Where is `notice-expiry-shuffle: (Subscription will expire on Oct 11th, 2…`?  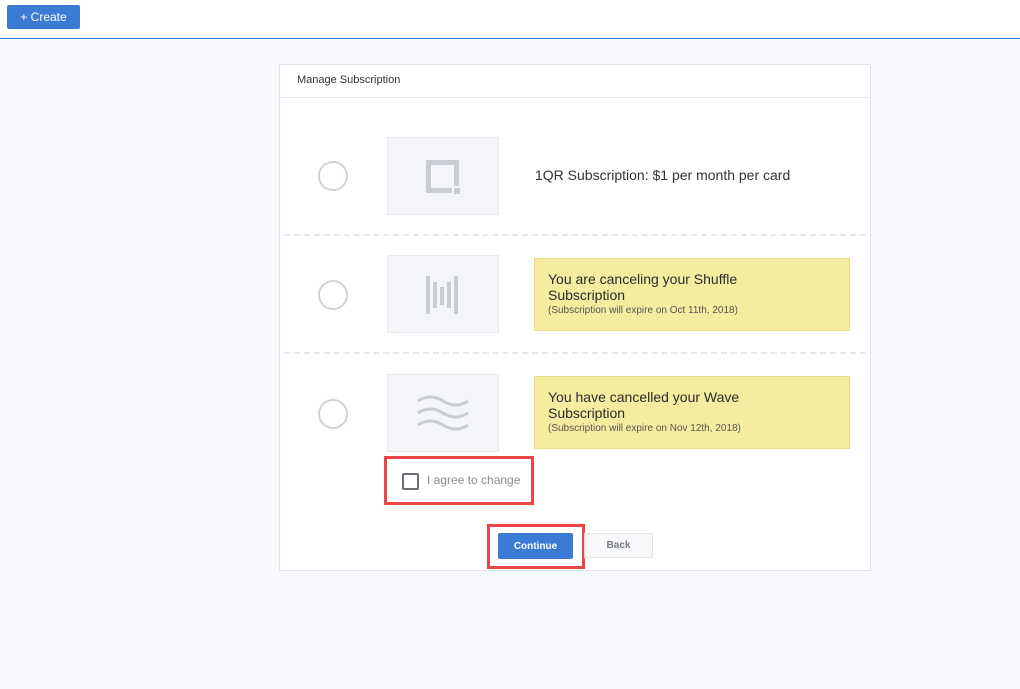 notice-expiry-shuffle: (Subscription will expire on Oct 11th, 2… is located at coordinates (643, 310).